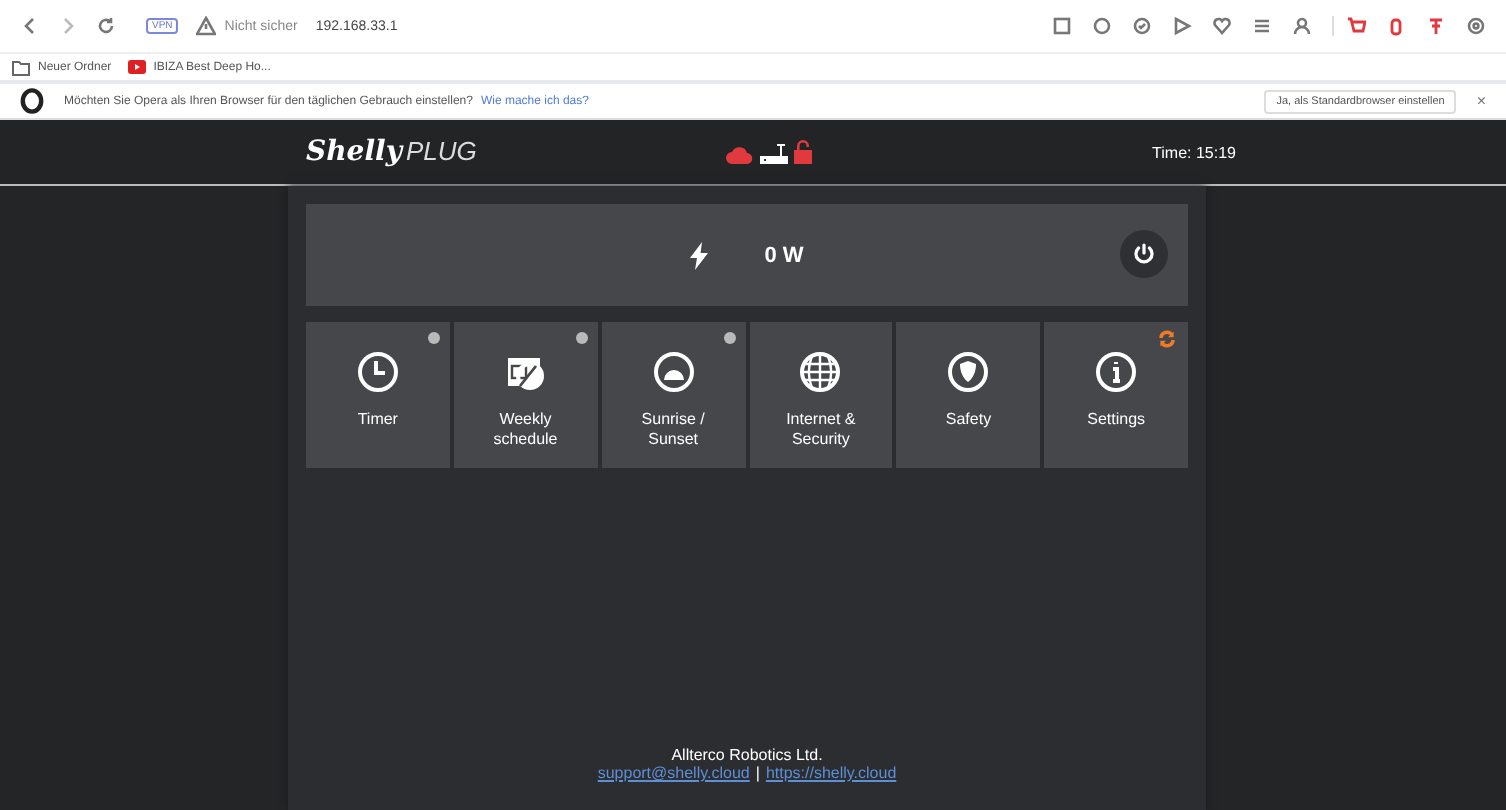  I want to click on play-icon, so click(1182, 26).